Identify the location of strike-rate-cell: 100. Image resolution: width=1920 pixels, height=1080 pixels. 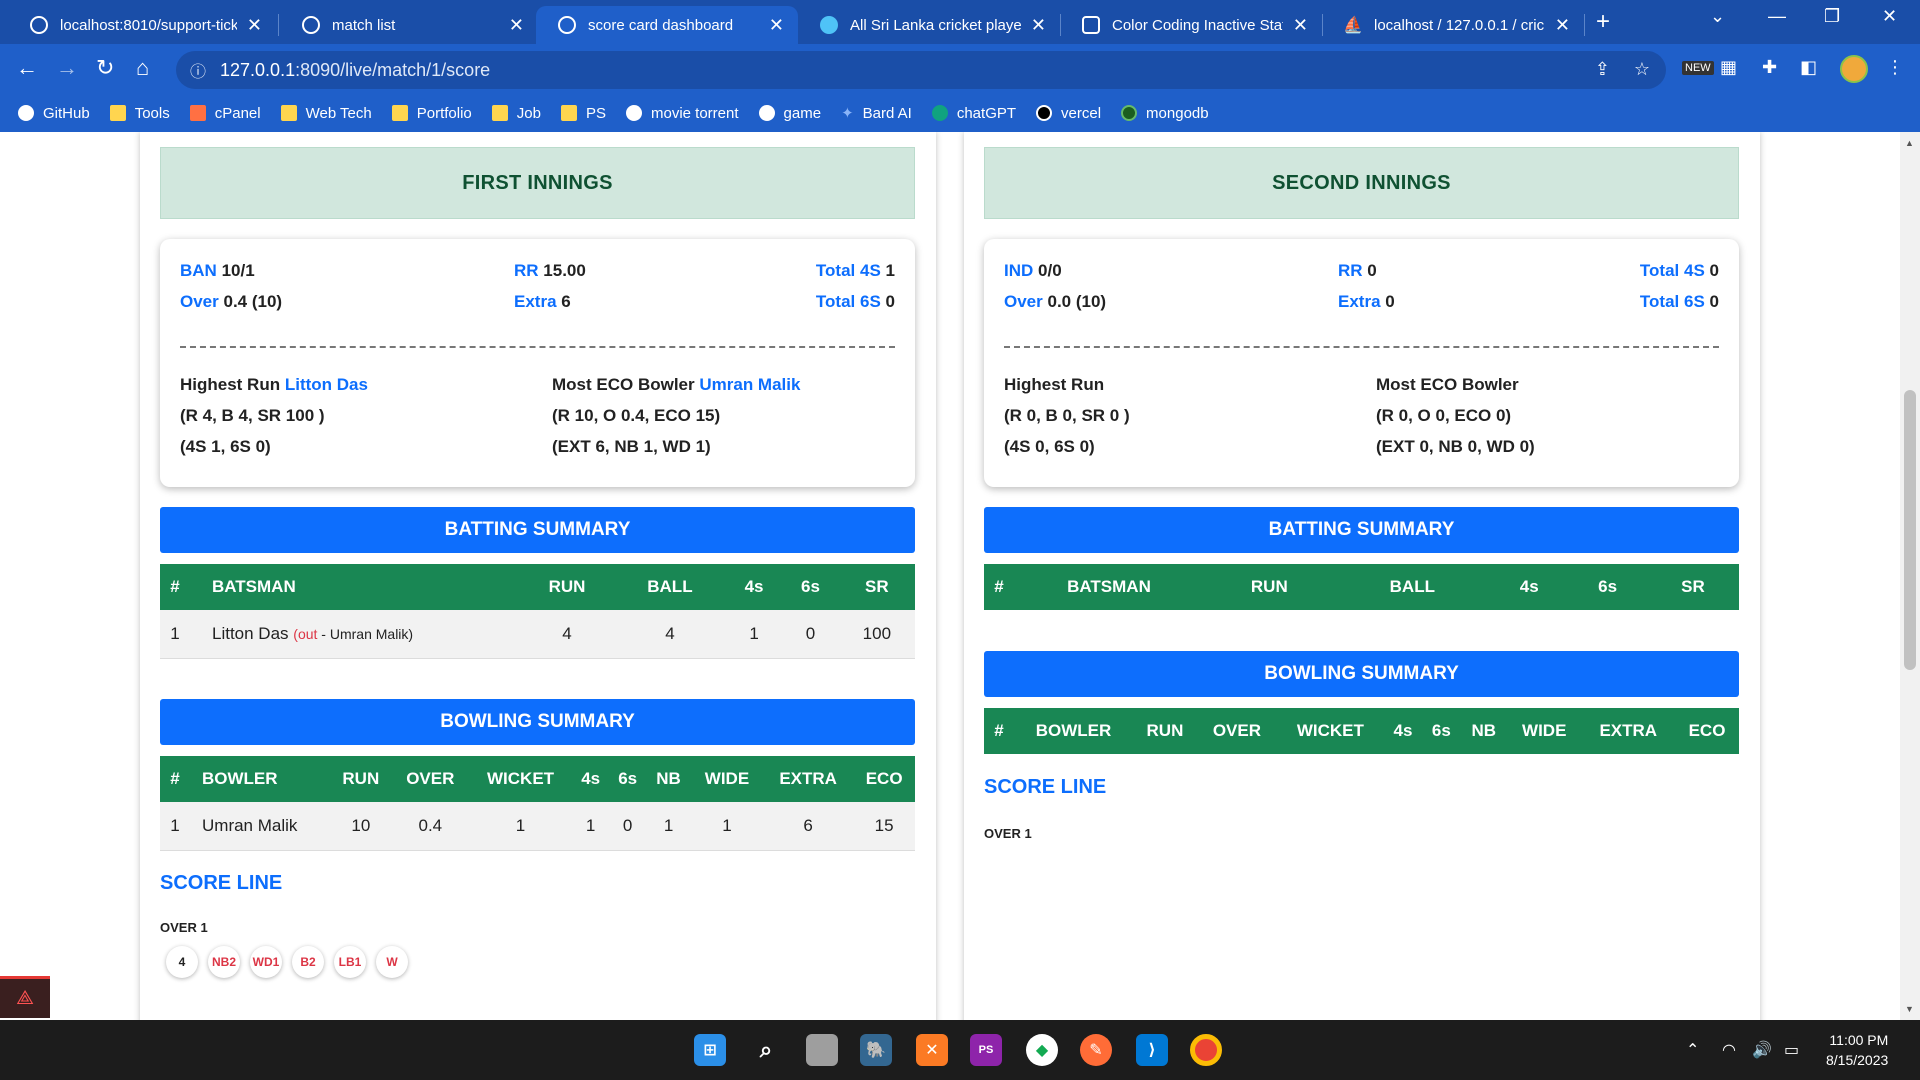
(876, 634).